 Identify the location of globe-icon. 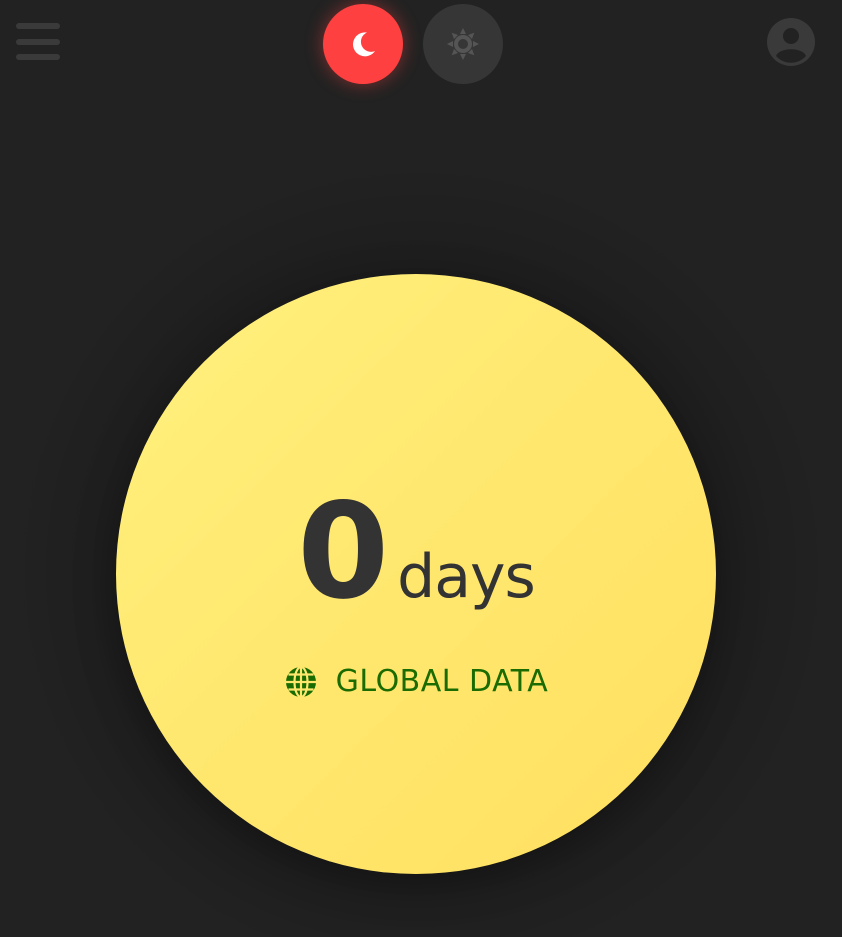
(300, 682).